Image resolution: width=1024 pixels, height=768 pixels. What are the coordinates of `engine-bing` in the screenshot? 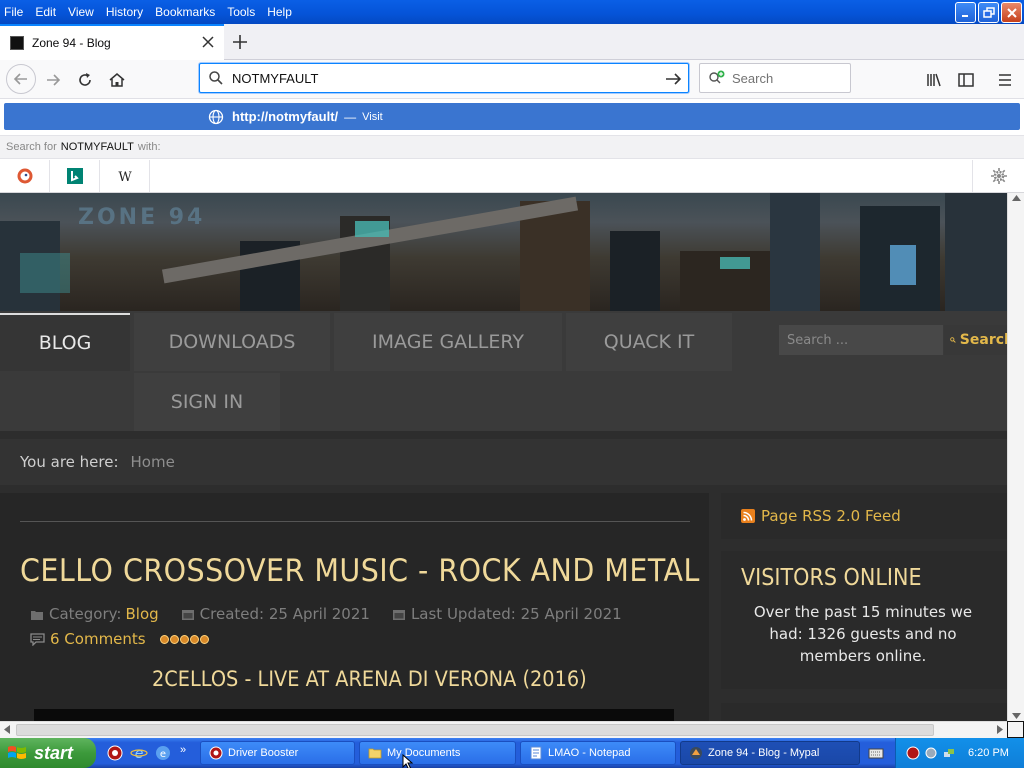 It's located at (75, 176).